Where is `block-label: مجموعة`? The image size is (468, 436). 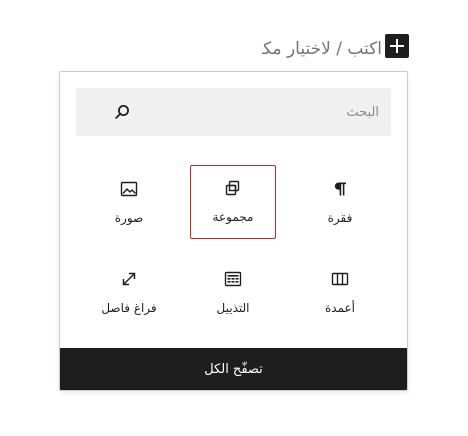
block-label: مجموعة is located at coordinates (233, 217).